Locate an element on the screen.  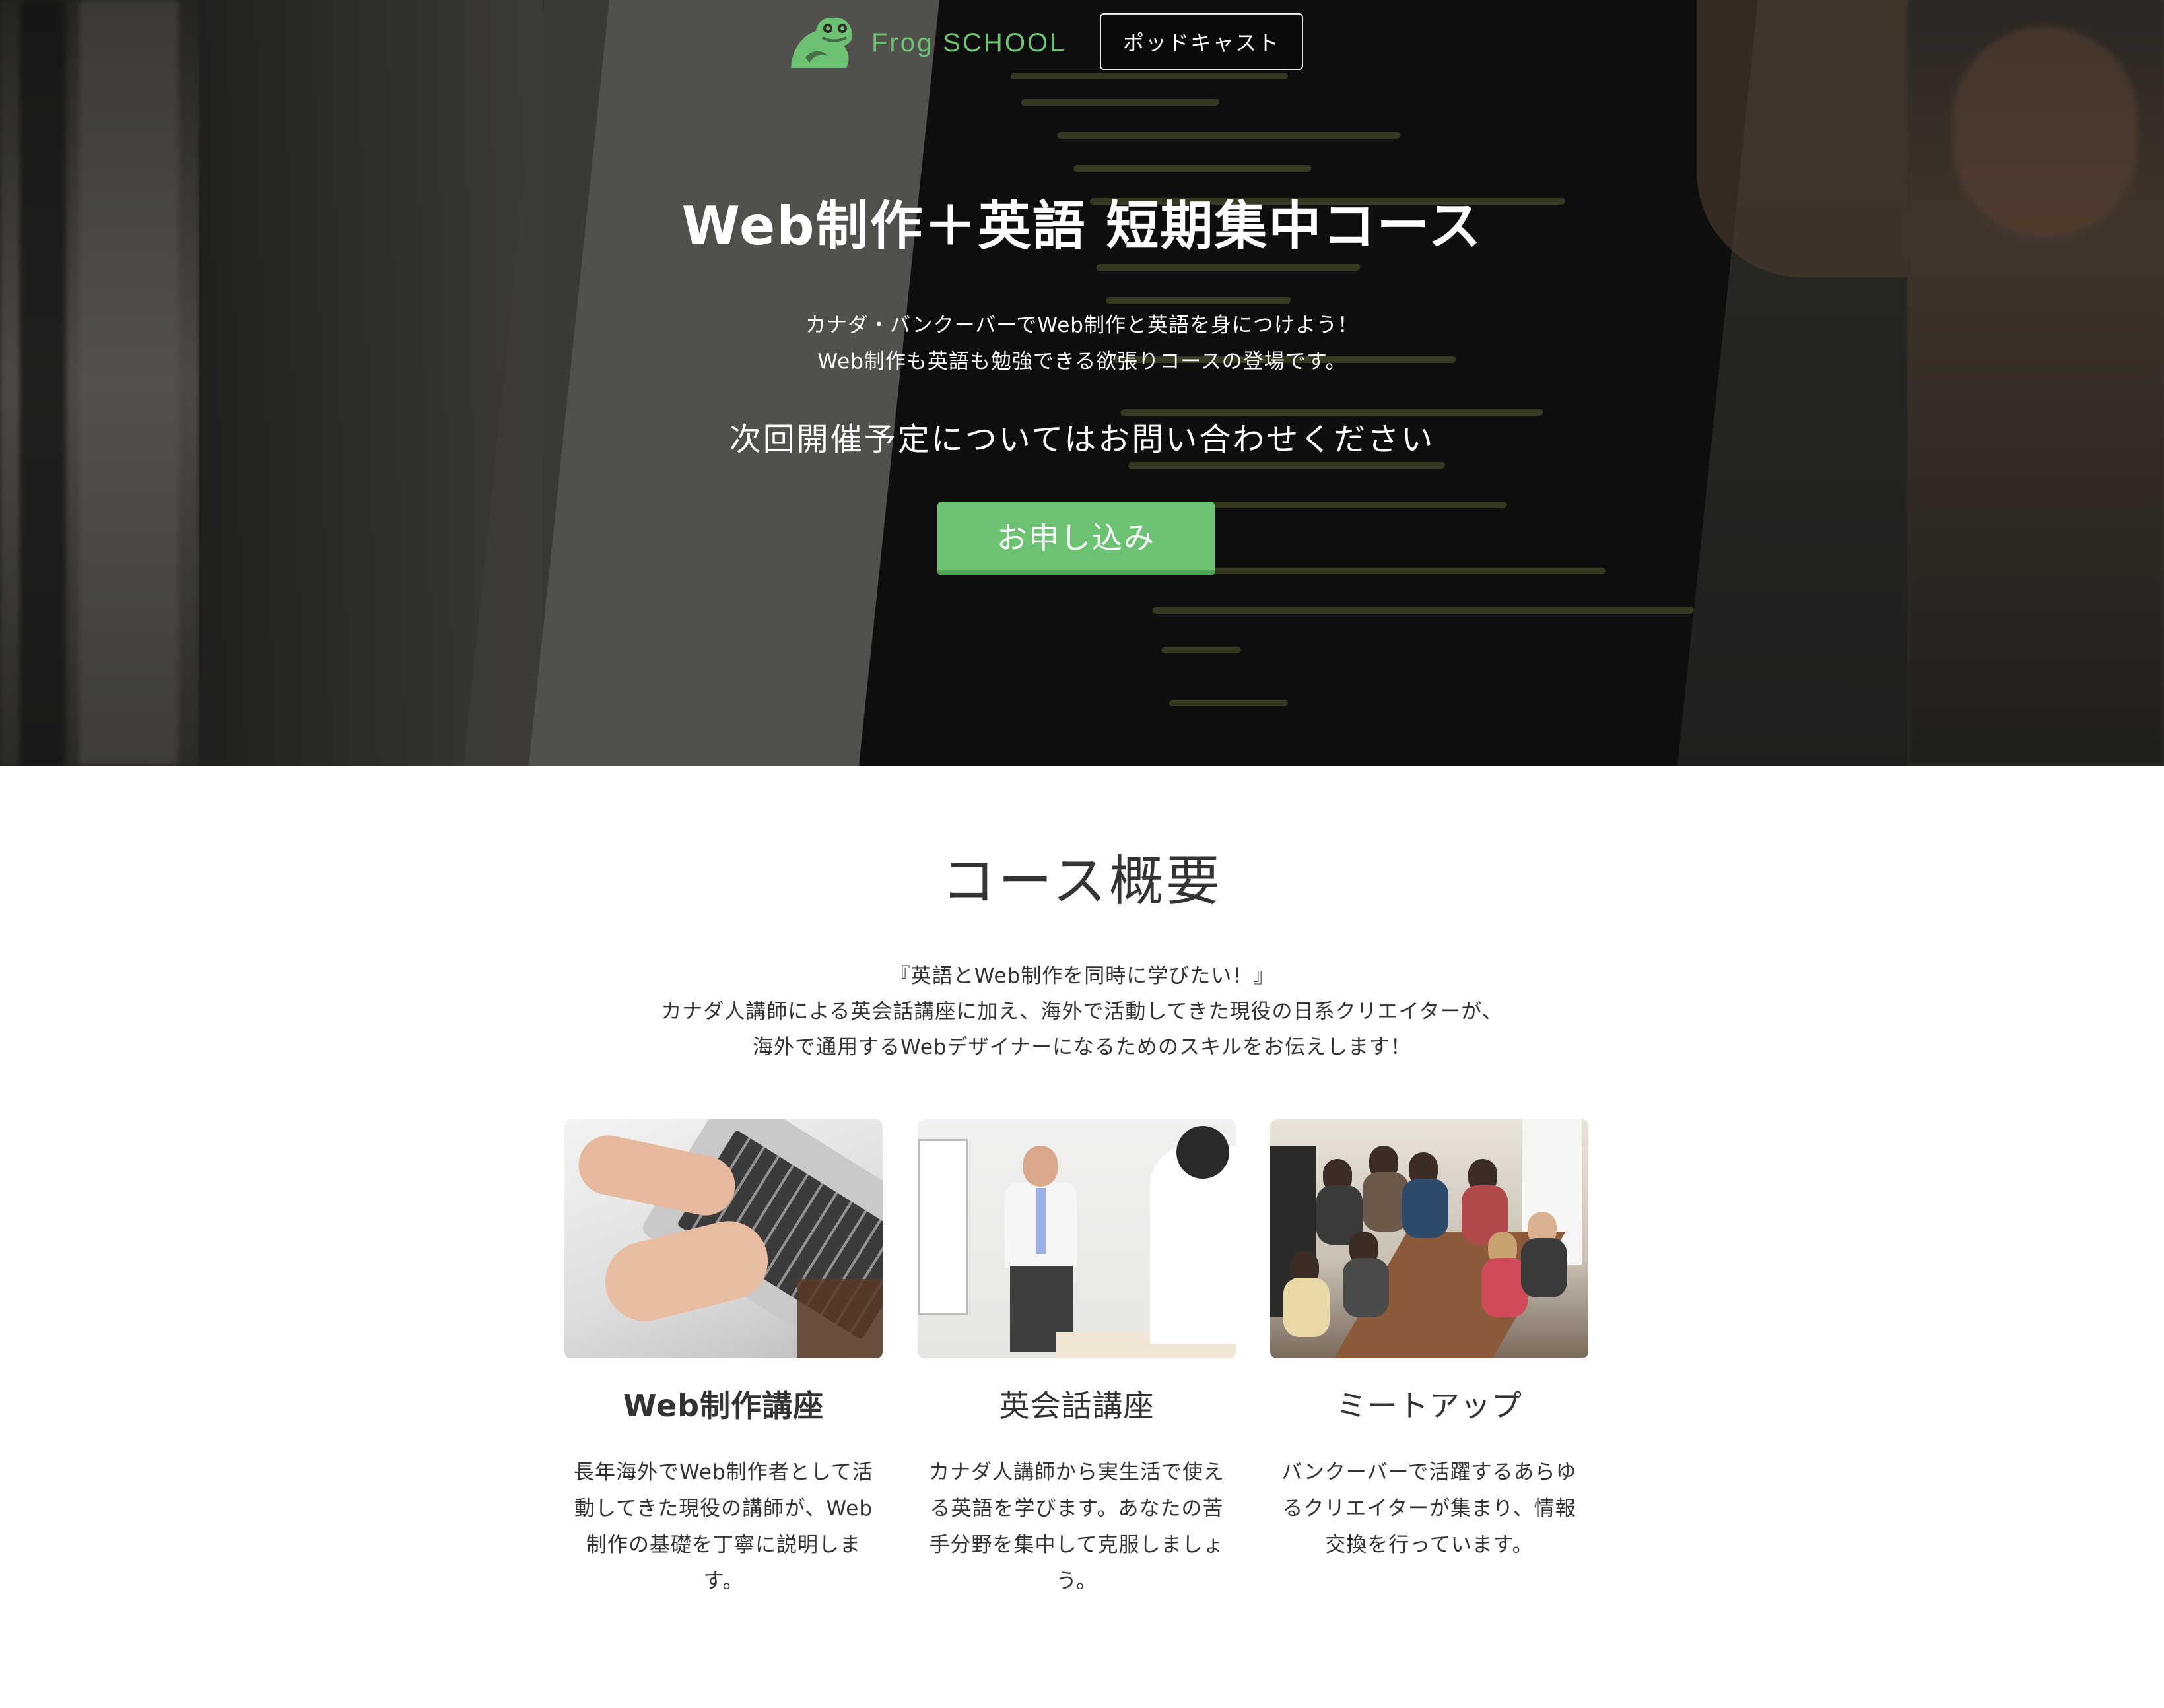
meetup-group-photo is located at coordinates (1429, 1238).